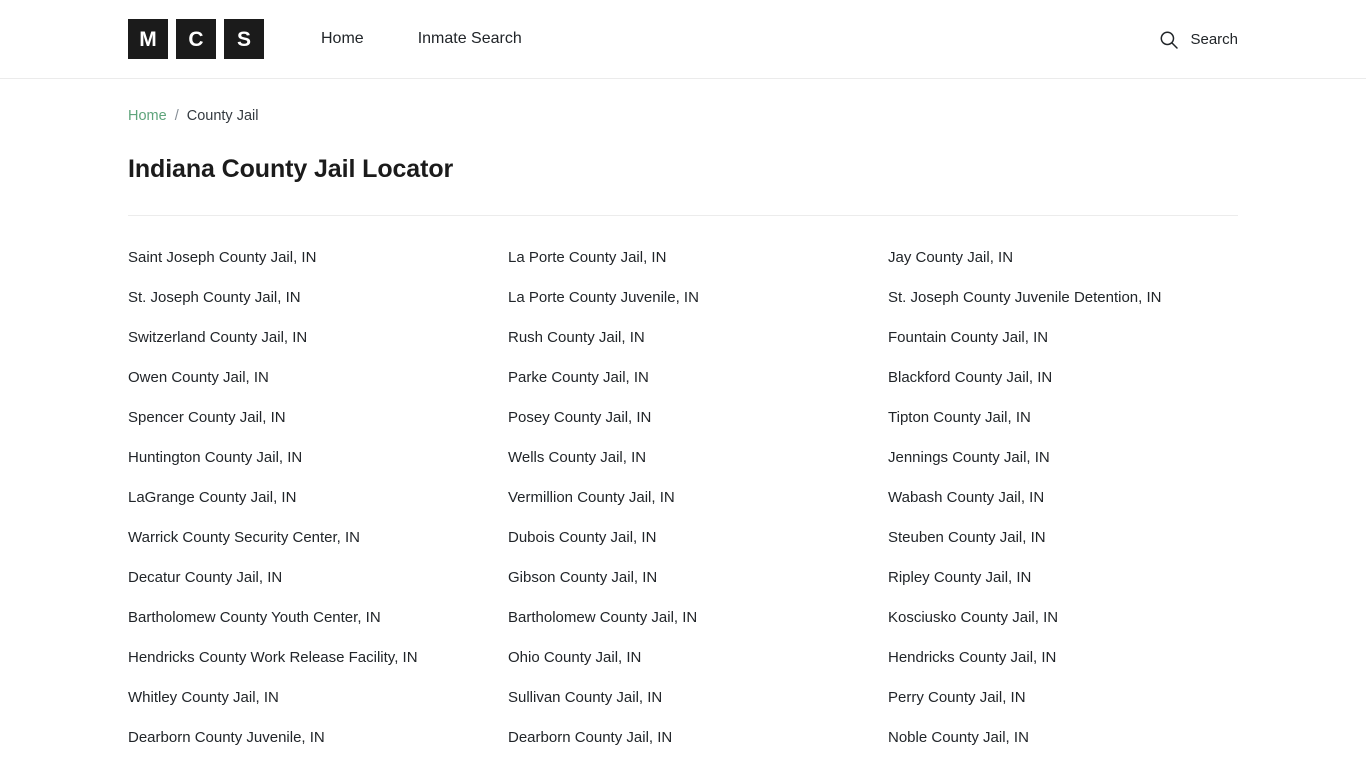 This screenshot has height=768, width=1366. I want to click on jail-link: Blackford County Jail, IN, so click(1078, 378).